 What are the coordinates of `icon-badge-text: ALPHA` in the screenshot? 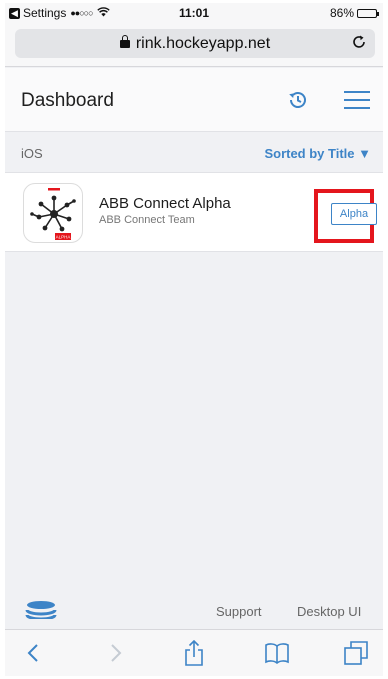 It's located at (63, 237).